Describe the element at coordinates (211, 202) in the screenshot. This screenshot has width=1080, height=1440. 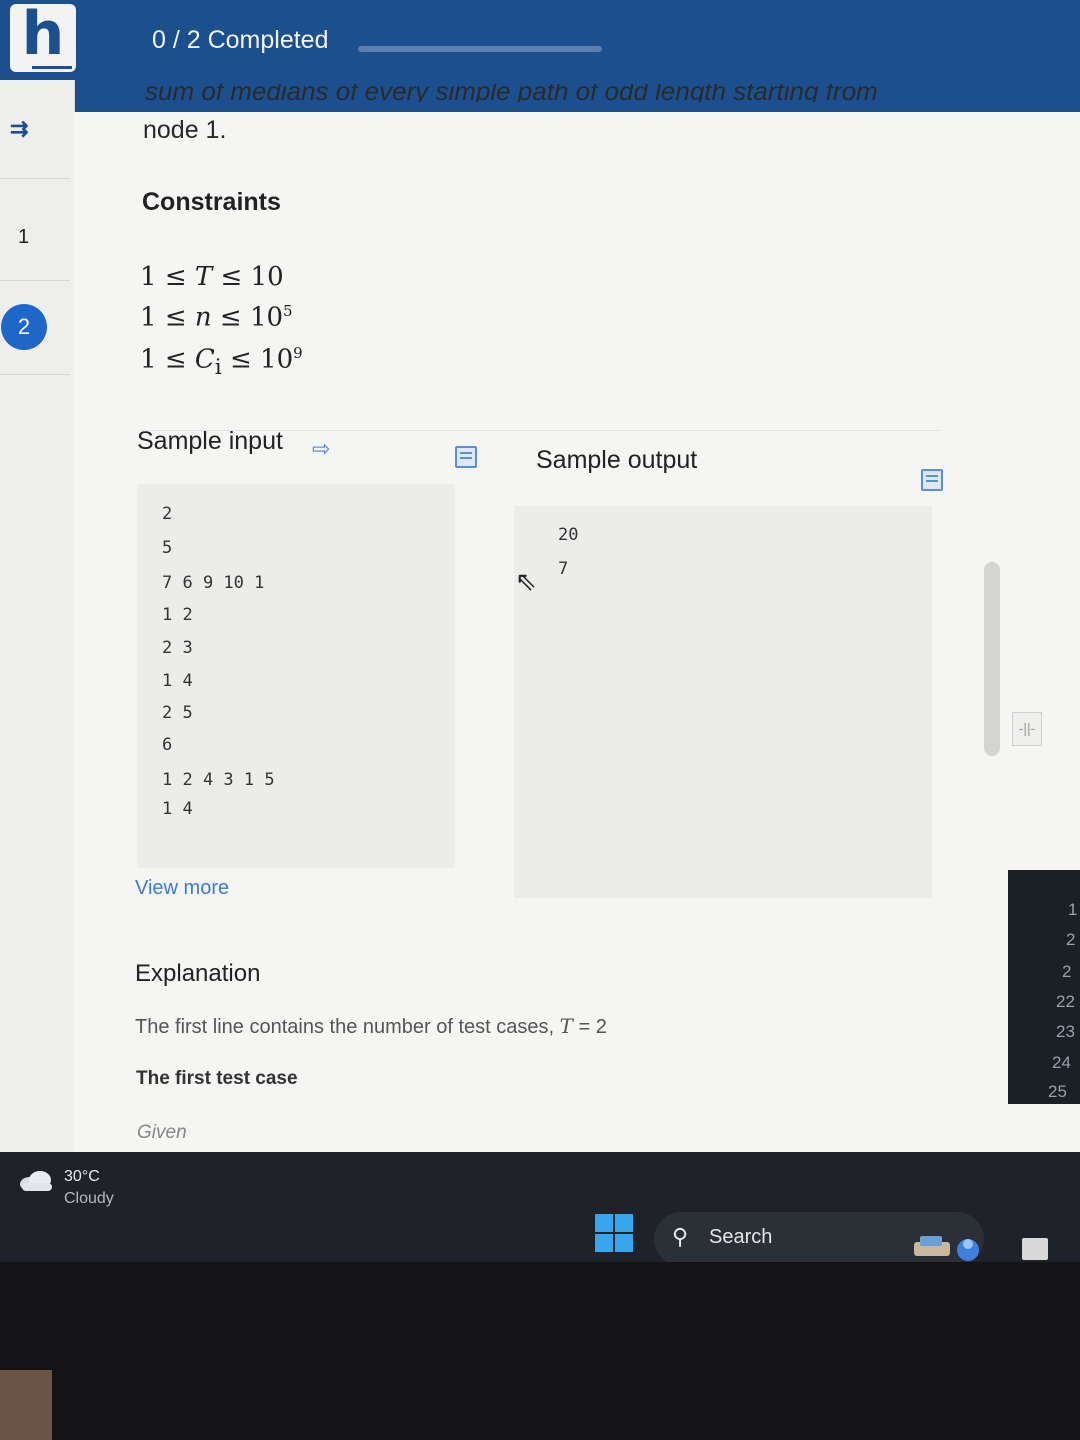
I see `constraints-heading: Constraints` at that location.